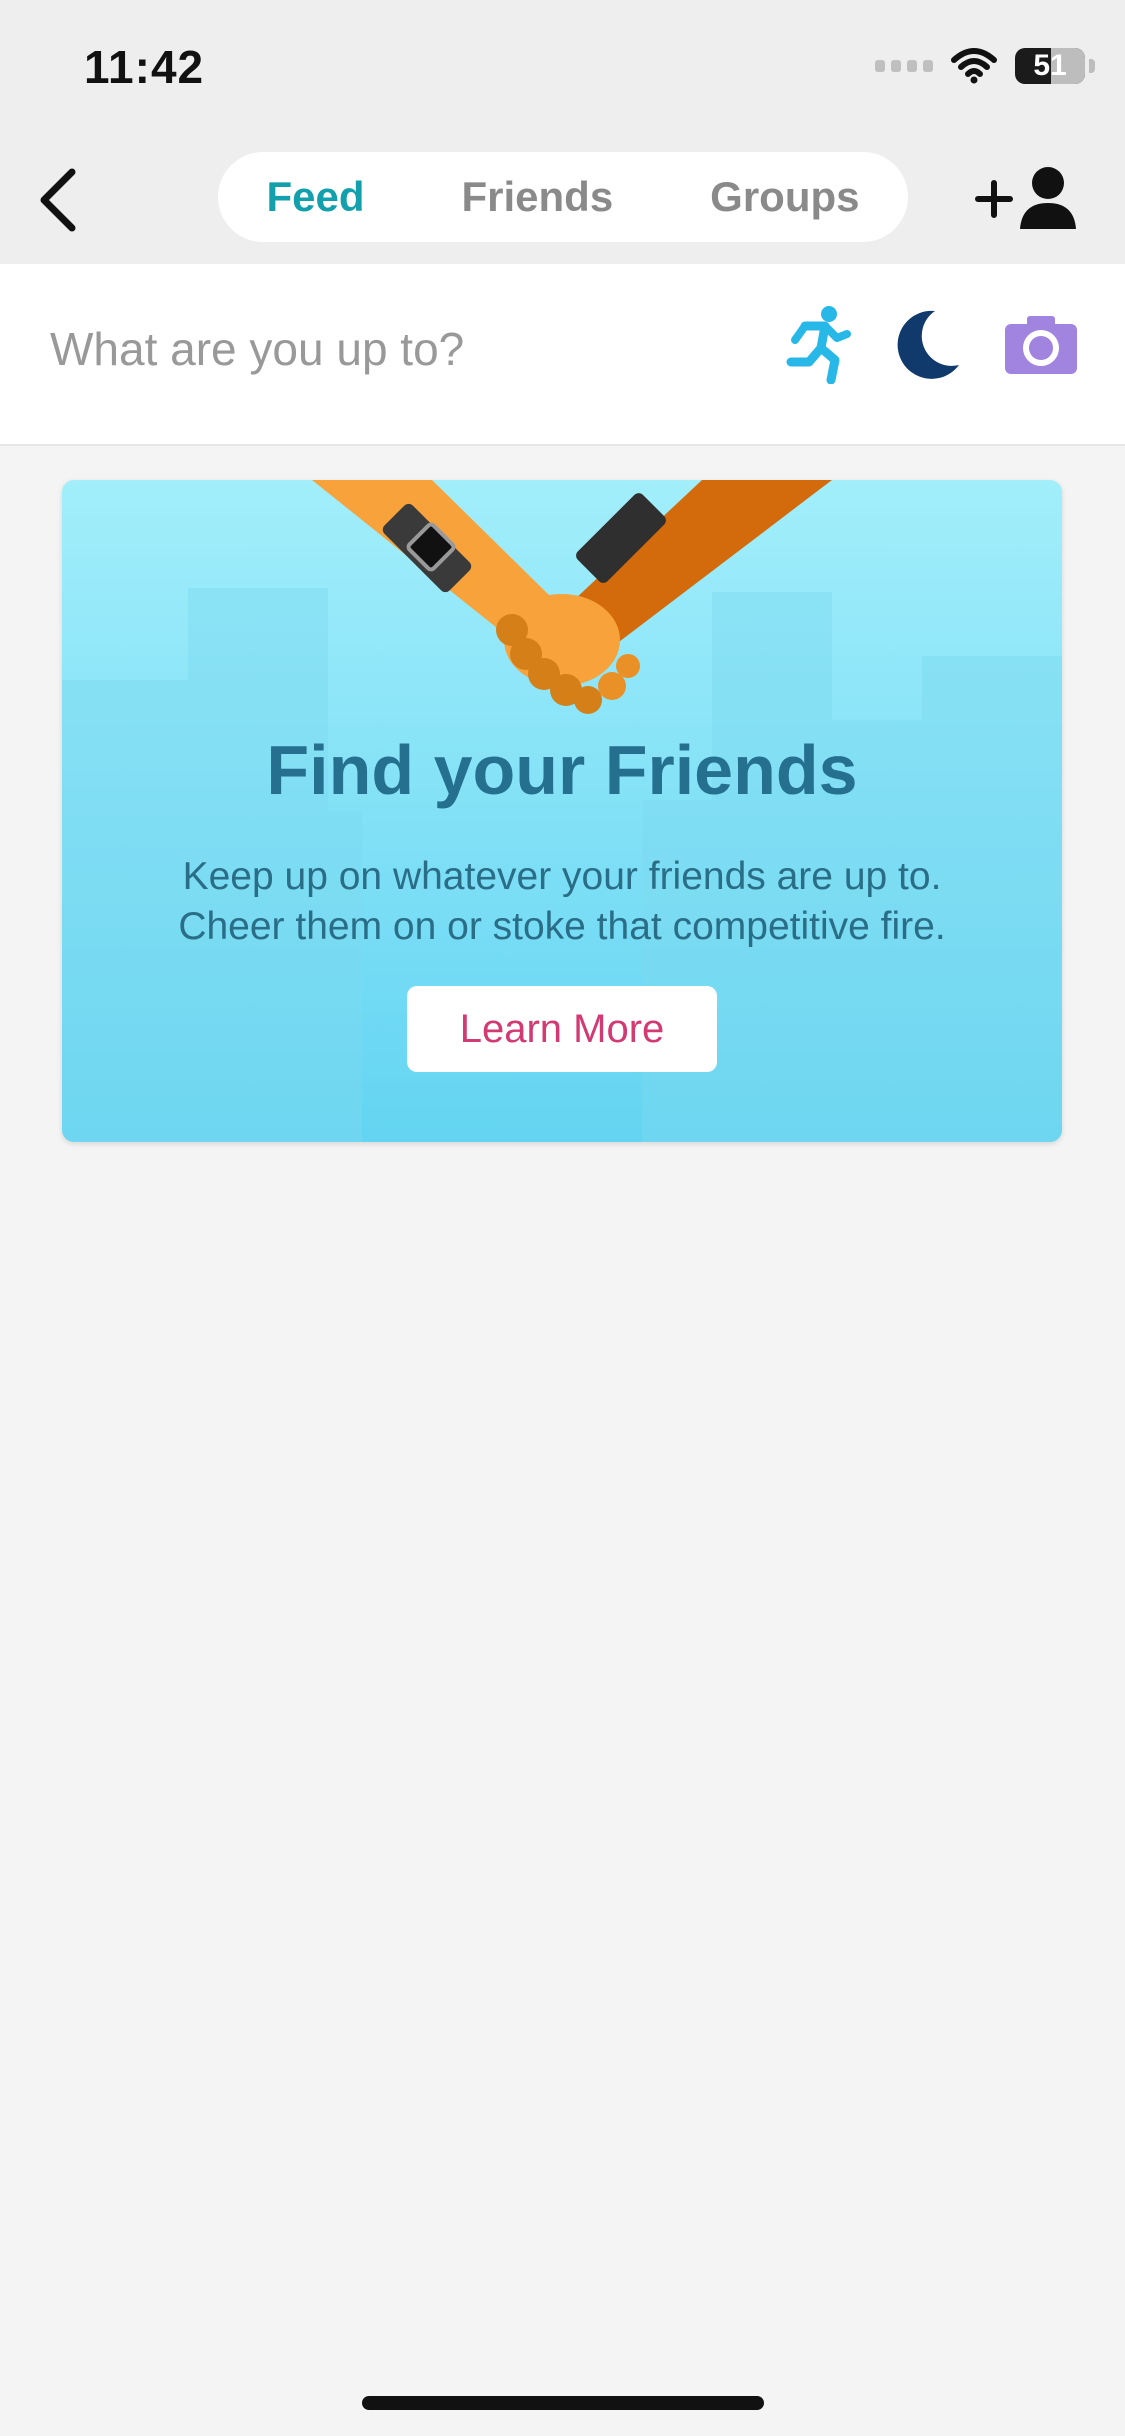  What do you see at coordinates (562, 355) in the screenshot?
I see `status-composer: What are you up to?` at bounding box center [562, 355].